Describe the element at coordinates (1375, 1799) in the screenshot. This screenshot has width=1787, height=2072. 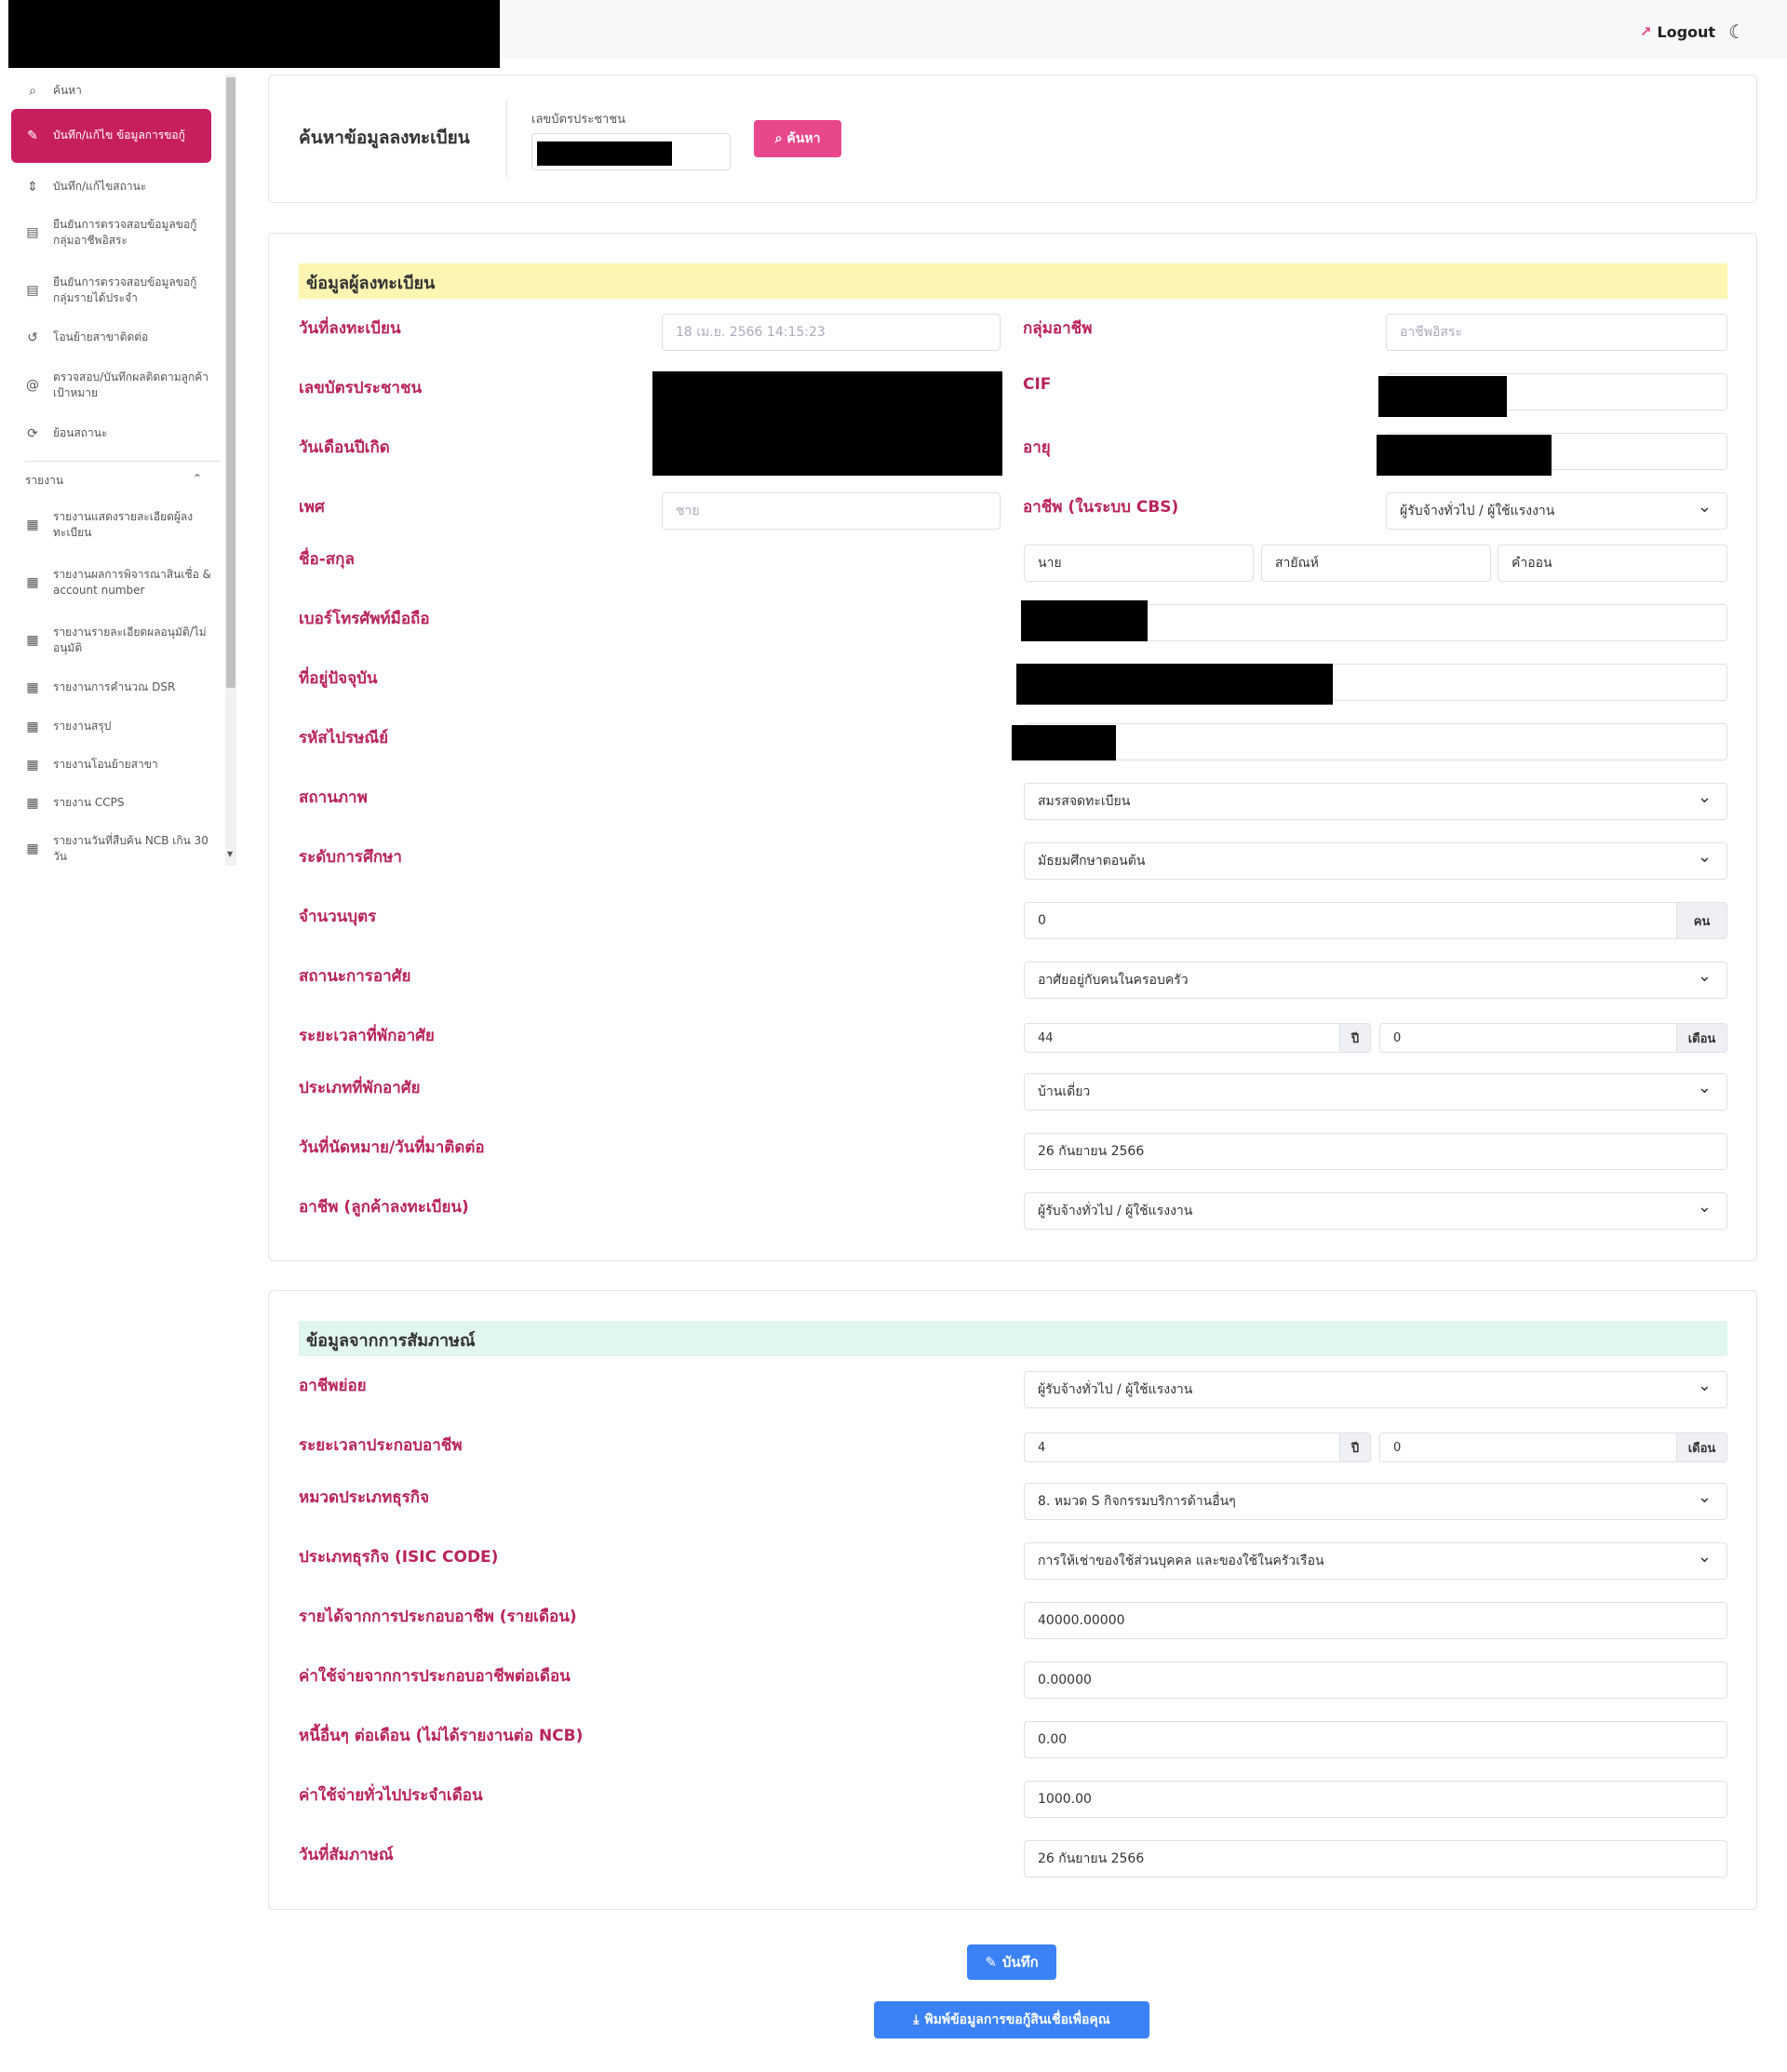
I see `general-expense-field: 1000.00` at that location.